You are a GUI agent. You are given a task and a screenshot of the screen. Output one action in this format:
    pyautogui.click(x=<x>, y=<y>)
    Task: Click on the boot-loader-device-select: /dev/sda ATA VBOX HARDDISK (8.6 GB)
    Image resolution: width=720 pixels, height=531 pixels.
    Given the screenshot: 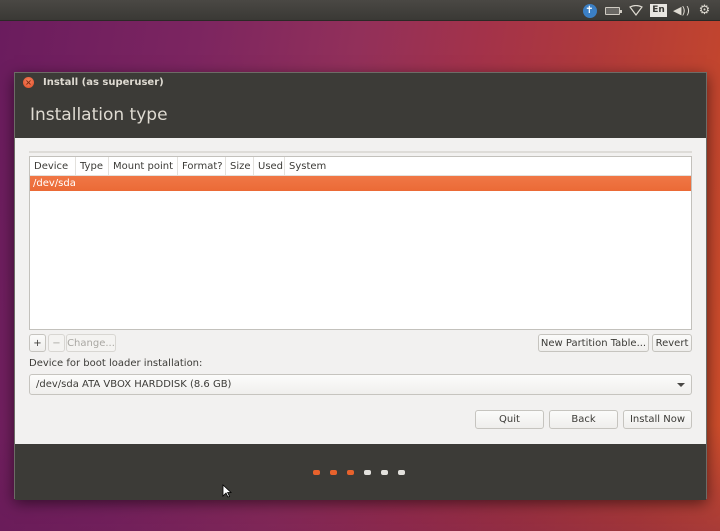 What is the action you would take?
    pyautogui.click(x=360, y=384)
    